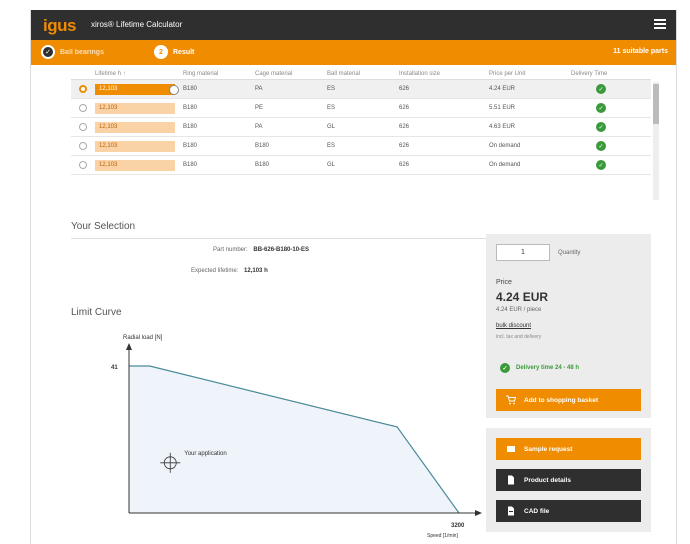 The image size is (690, 544). I want to click on expected-lifetime-value: 12,103 h, so click(256, 271).